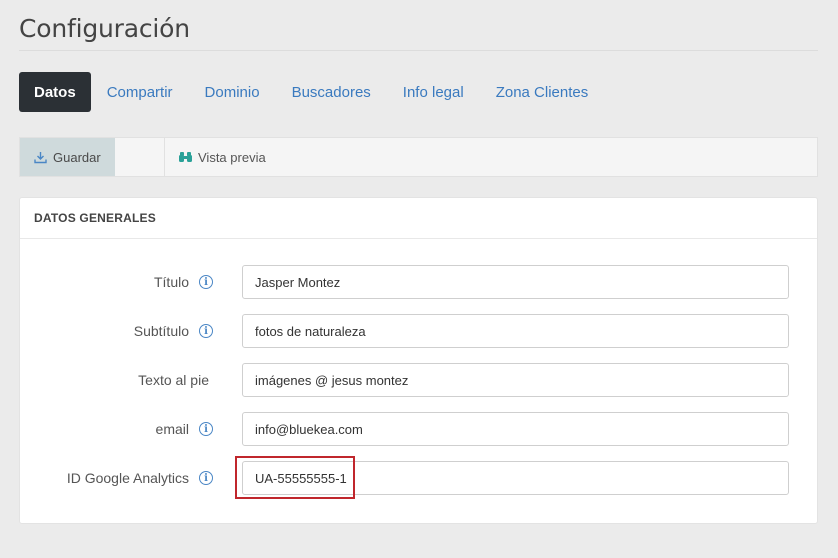  What do you see at coordinates (418, 50) in the screenshot?
I see `title-divider` at bounding box center [418, 50].